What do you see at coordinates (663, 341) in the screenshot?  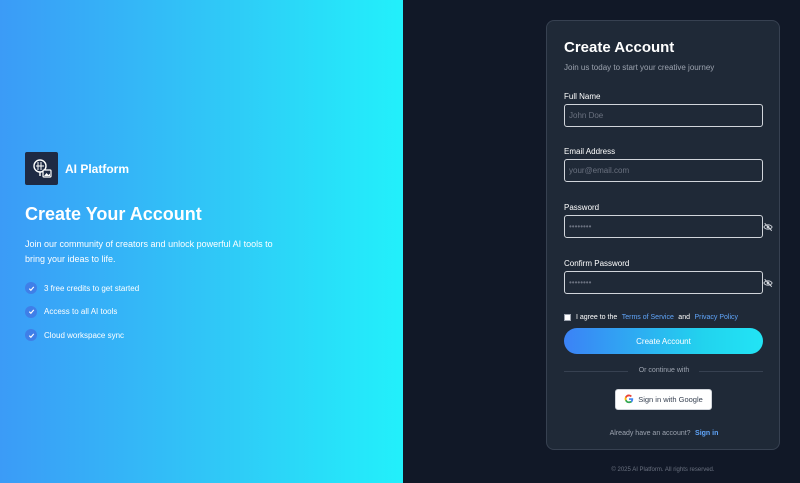 I see `create-account-button: Create Account` at bounding box center [663, 341].